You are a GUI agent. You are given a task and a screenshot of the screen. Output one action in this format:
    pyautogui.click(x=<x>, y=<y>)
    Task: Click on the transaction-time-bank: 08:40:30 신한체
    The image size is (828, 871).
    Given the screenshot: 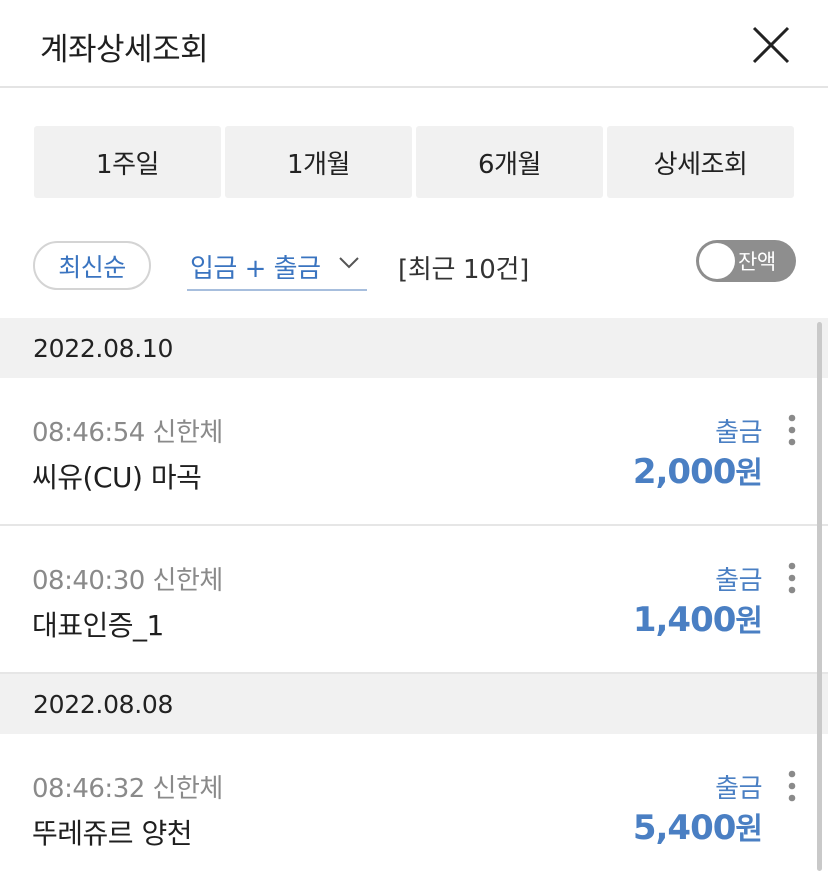 What is the action you would take?
    pyautogui.click(x=127, y=581)
    